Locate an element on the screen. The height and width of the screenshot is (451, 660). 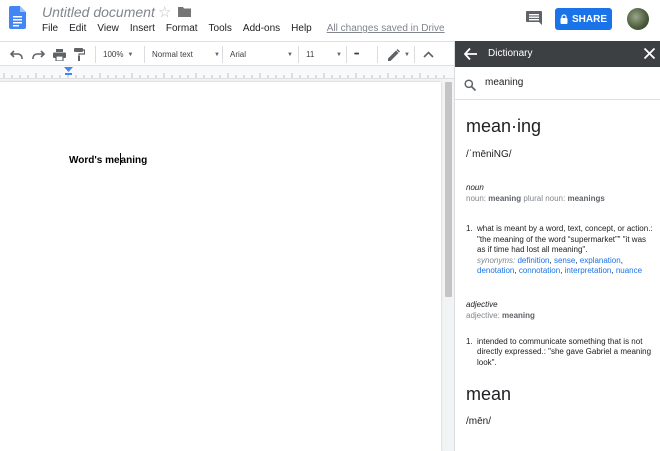
zoom-select: 100% ▼ is located at coordinates (118, 54).